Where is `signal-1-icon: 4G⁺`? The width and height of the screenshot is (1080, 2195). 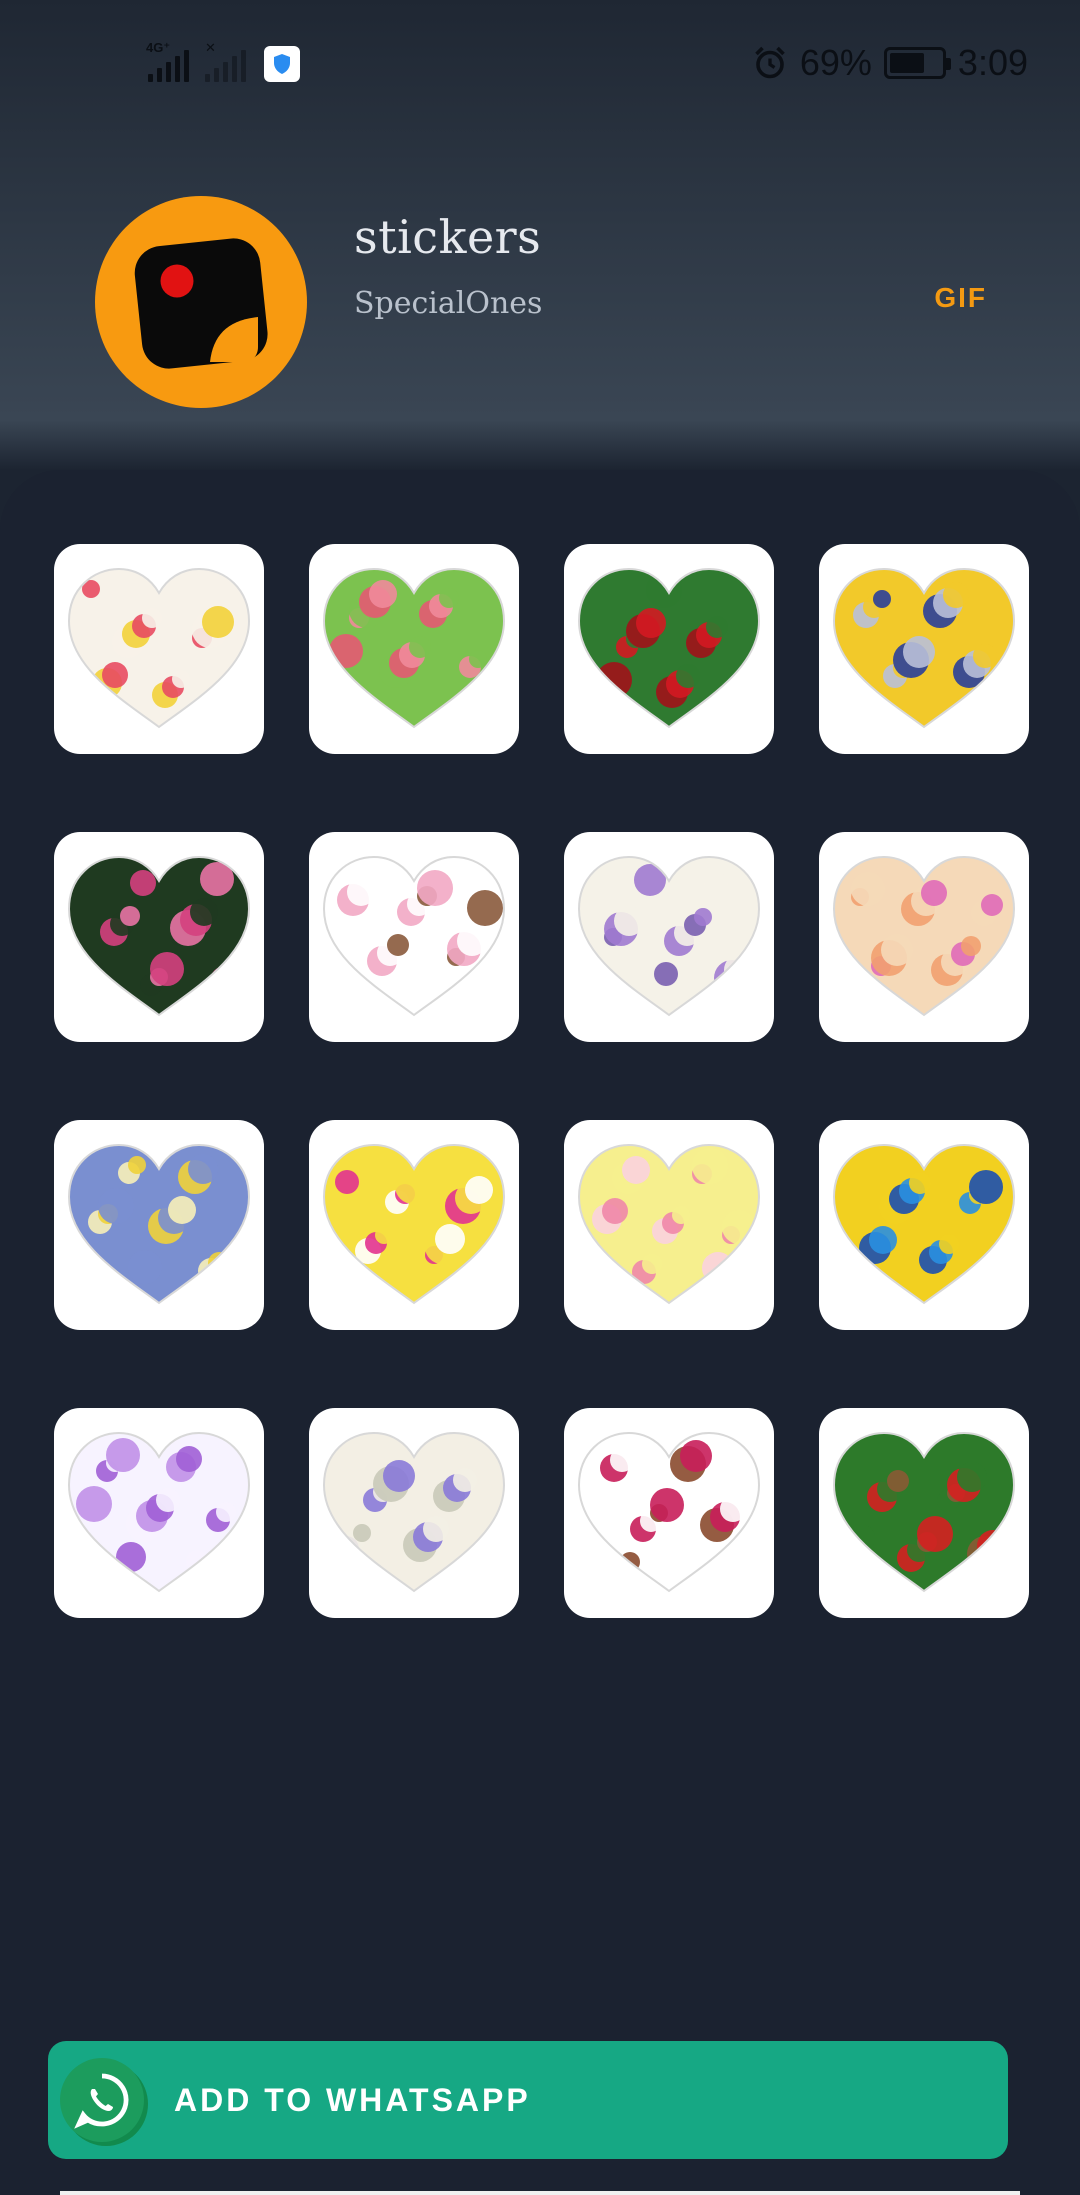
signal-1-icon: 4G⁺ is located at coordinates (167, 61).